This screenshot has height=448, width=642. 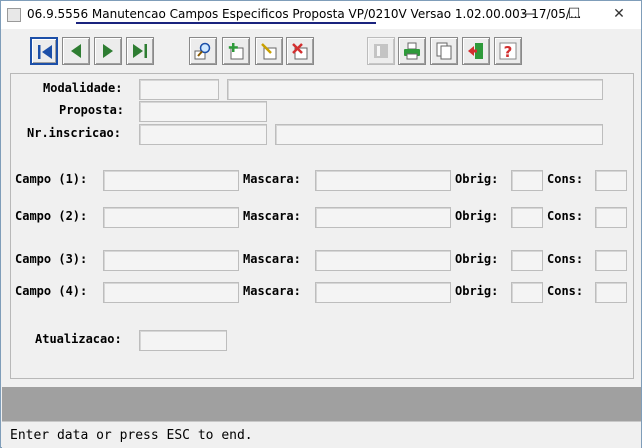 I want to click on next-record-button, so click(x=108, y=51).